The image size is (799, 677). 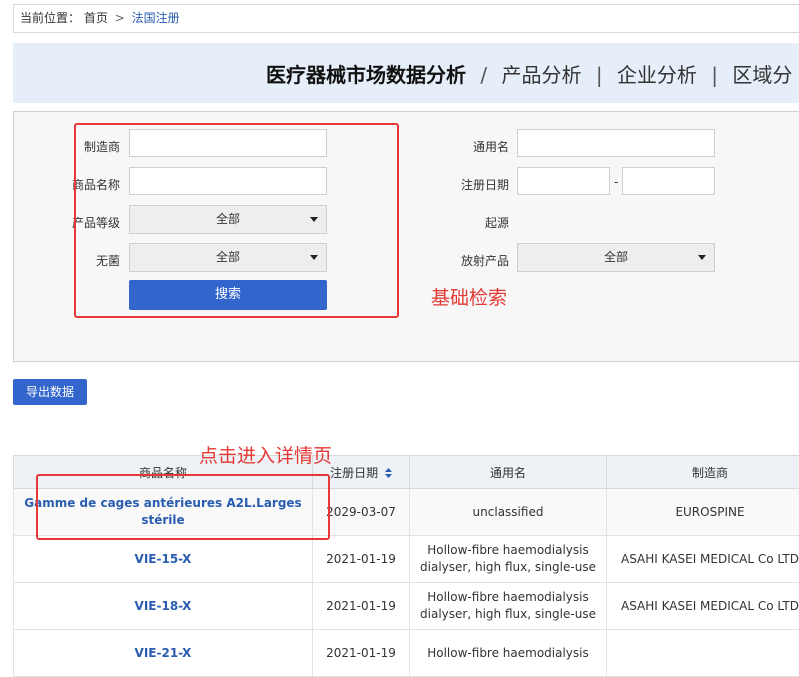 I want to click on col-generic-name: 通用名, so click(x=508, y=472).